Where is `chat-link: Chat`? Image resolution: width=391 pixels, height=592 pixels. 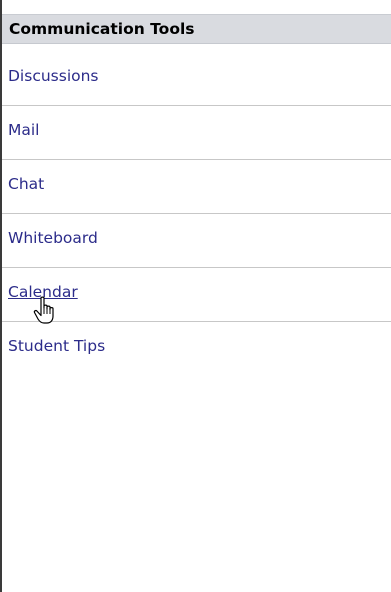 chat-link: Chat is located at coordinates (26, 184).